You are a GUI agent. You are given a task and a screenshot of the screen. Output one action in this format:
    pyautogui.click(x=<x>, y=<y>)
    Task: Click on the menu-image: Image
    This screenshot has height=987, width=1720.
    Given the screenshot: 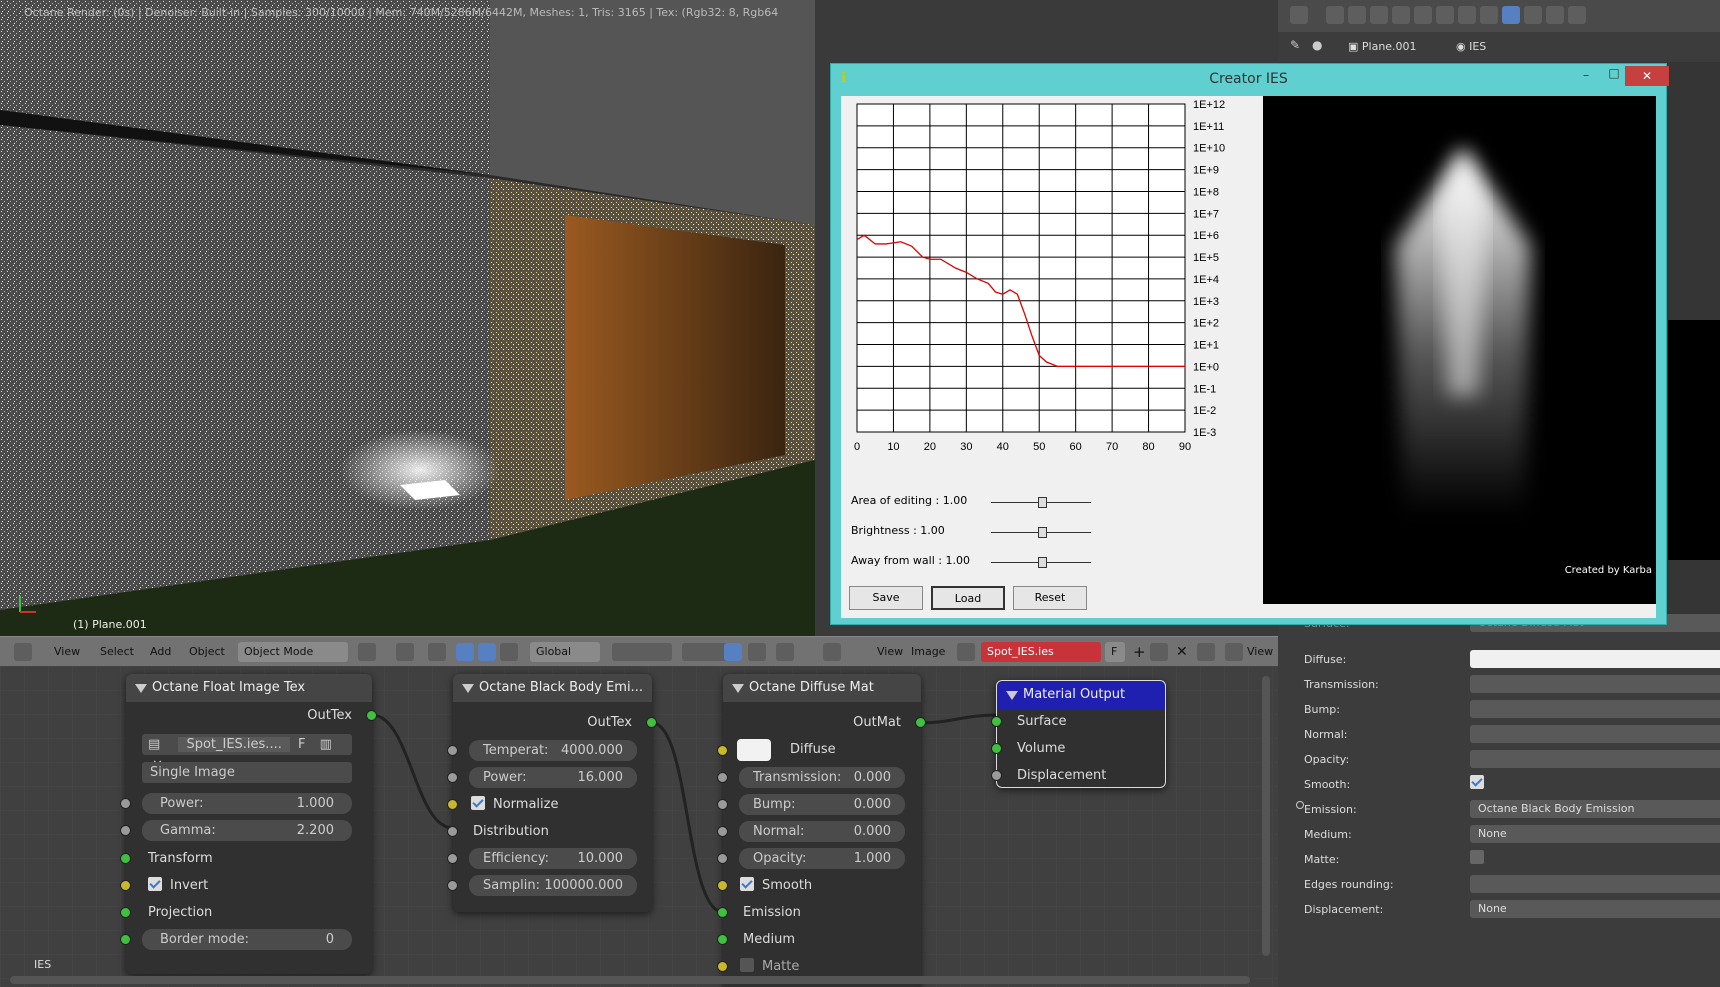 What is the action you would take?
    pyautogui.click(x=928, y=652)
    